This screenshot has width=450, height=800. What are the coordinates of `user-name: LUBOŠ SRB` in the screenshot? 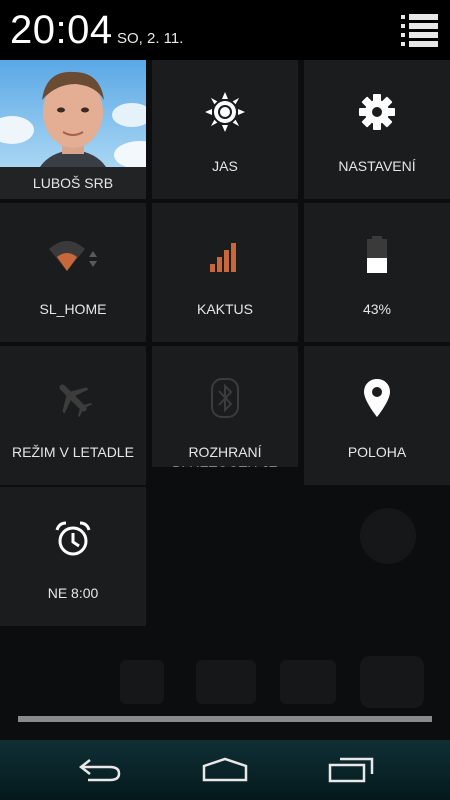 It's located at (73, 183).